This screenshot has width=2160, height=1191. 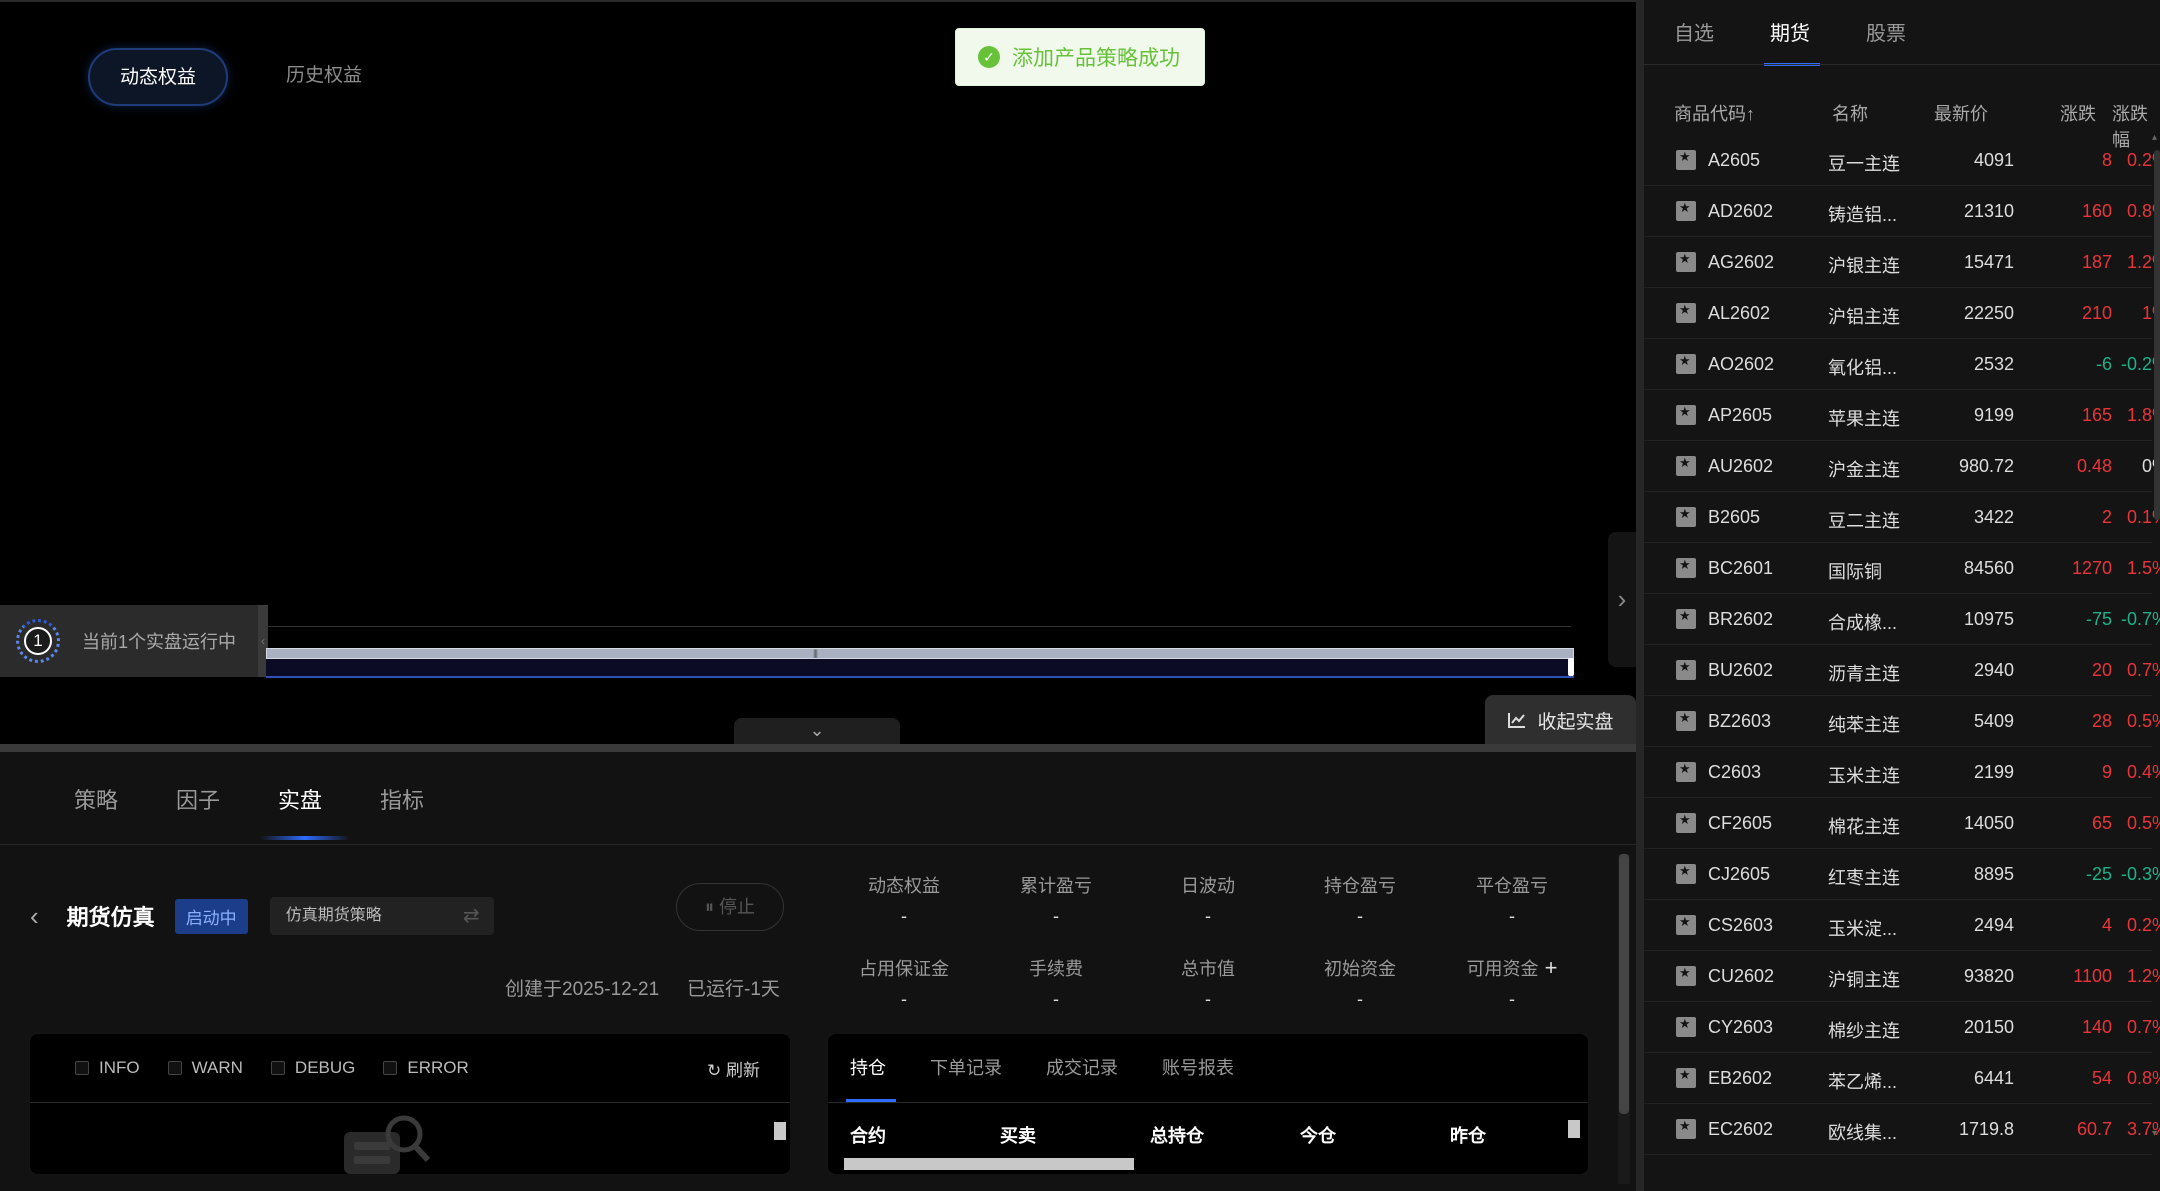 What do you see at coordinates (1902, 926) in the screenshot?
I see `quote-row: CS2603玉米淀...249440.2%` at bounding box center [1902, 926].